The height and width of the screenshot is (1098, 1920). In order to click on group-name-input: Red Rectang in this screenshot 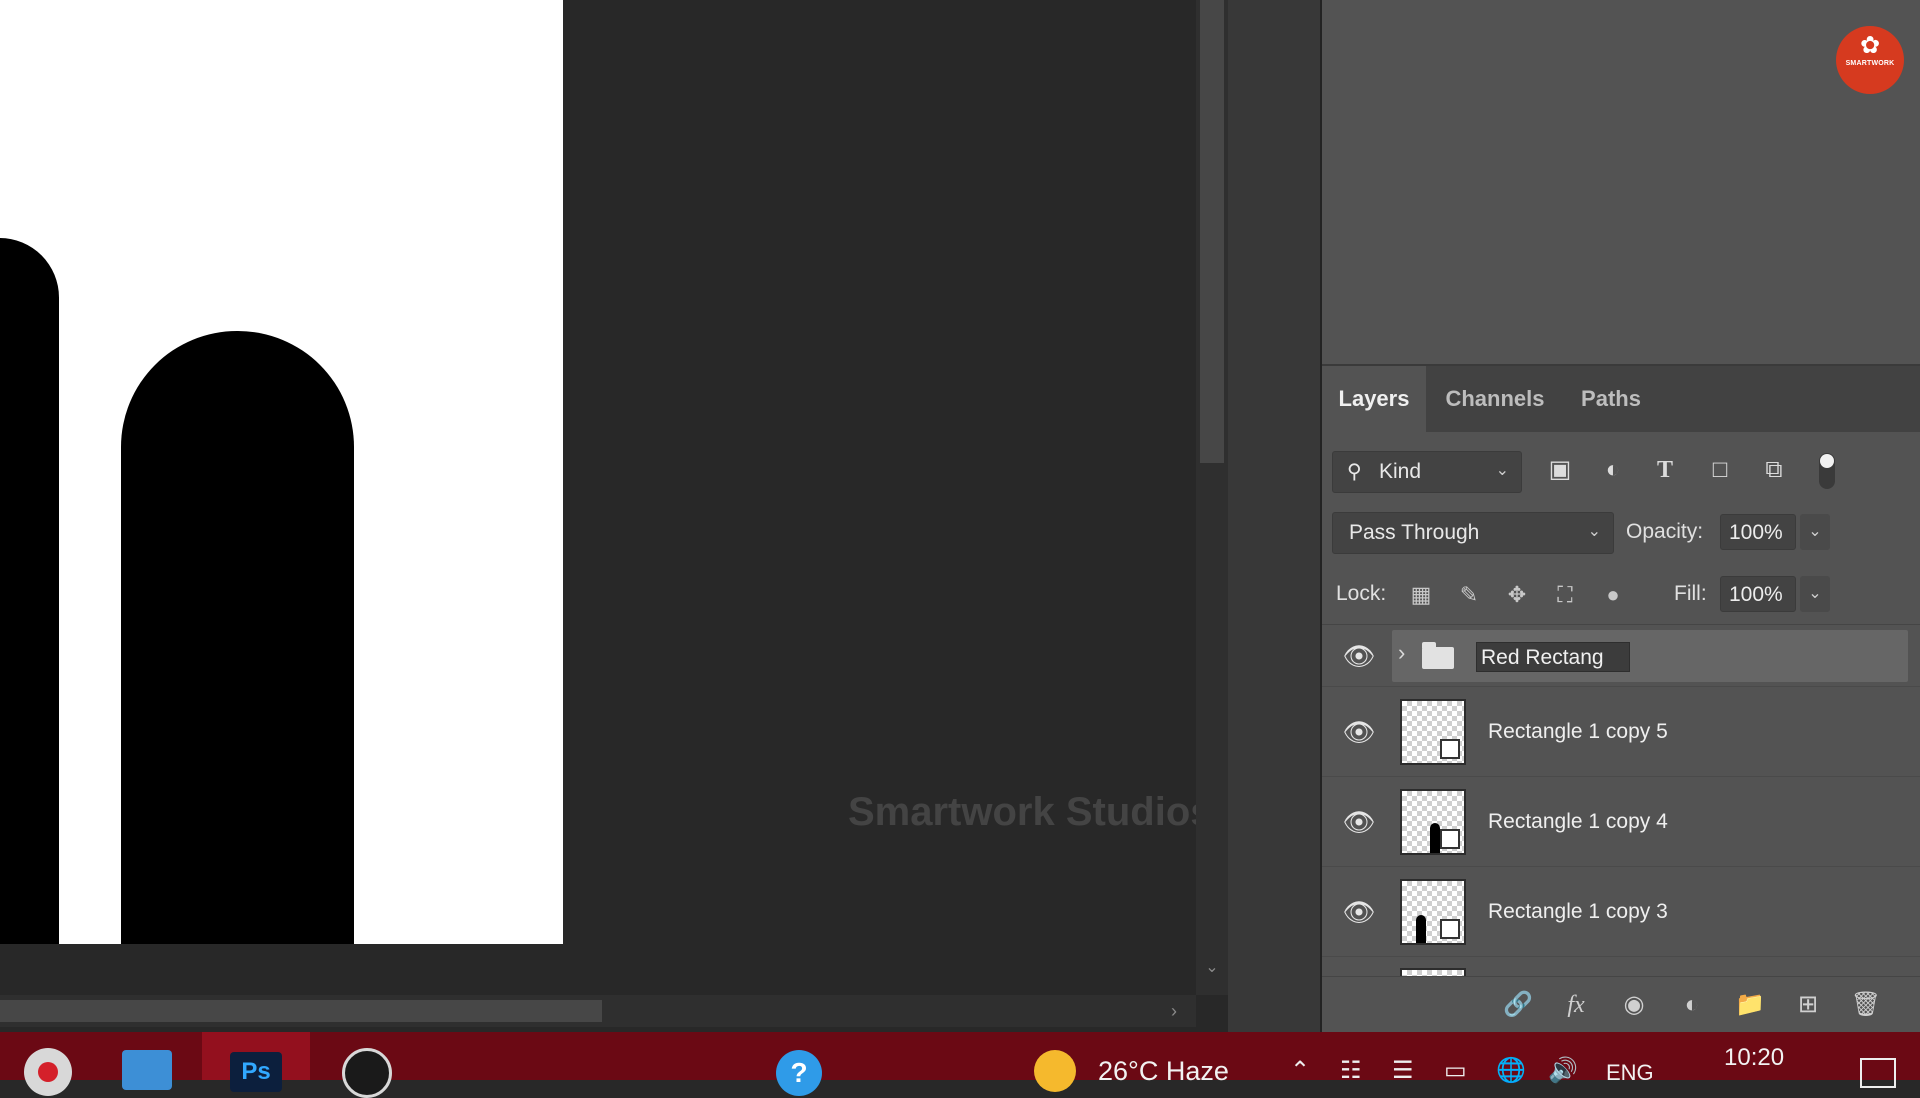, I will do `click(1553, 657)`.